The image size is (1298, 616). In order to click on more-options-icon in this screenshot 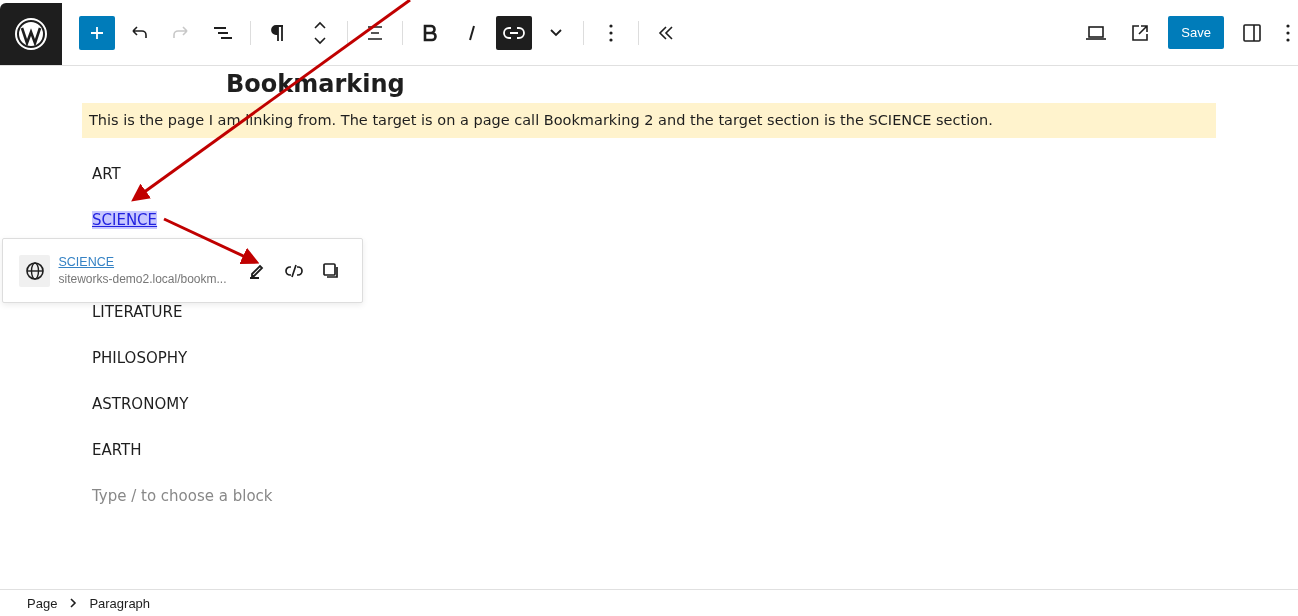, I will do `click(1288, 32)`.